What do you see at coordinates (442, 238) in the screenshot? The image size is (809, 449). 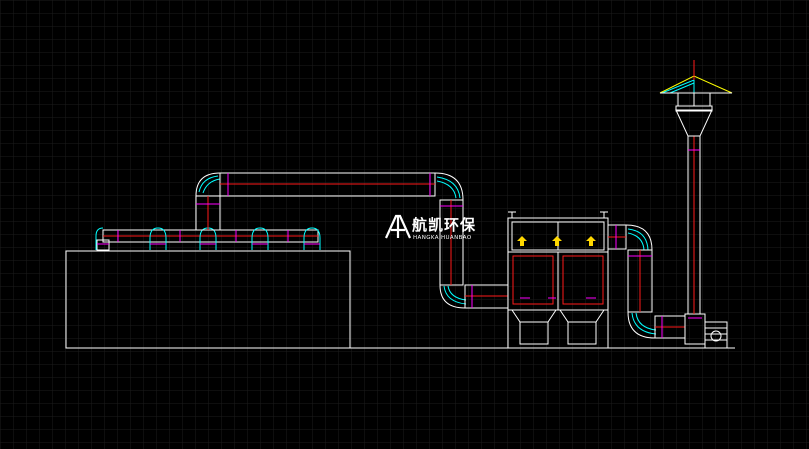 I see `logo-name-en: HANGKAIHUANBAO` at bounding box center [442, 238].